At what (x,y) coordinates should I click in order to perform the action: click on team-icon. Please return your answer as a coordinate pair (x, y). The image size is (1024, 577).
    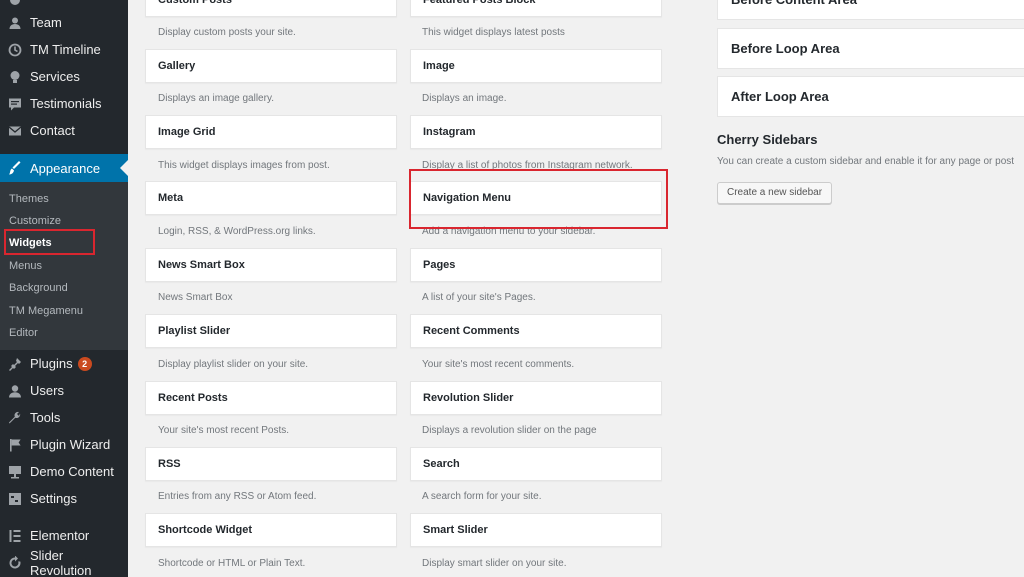
    Looking at the image, I should click on (15, 23).